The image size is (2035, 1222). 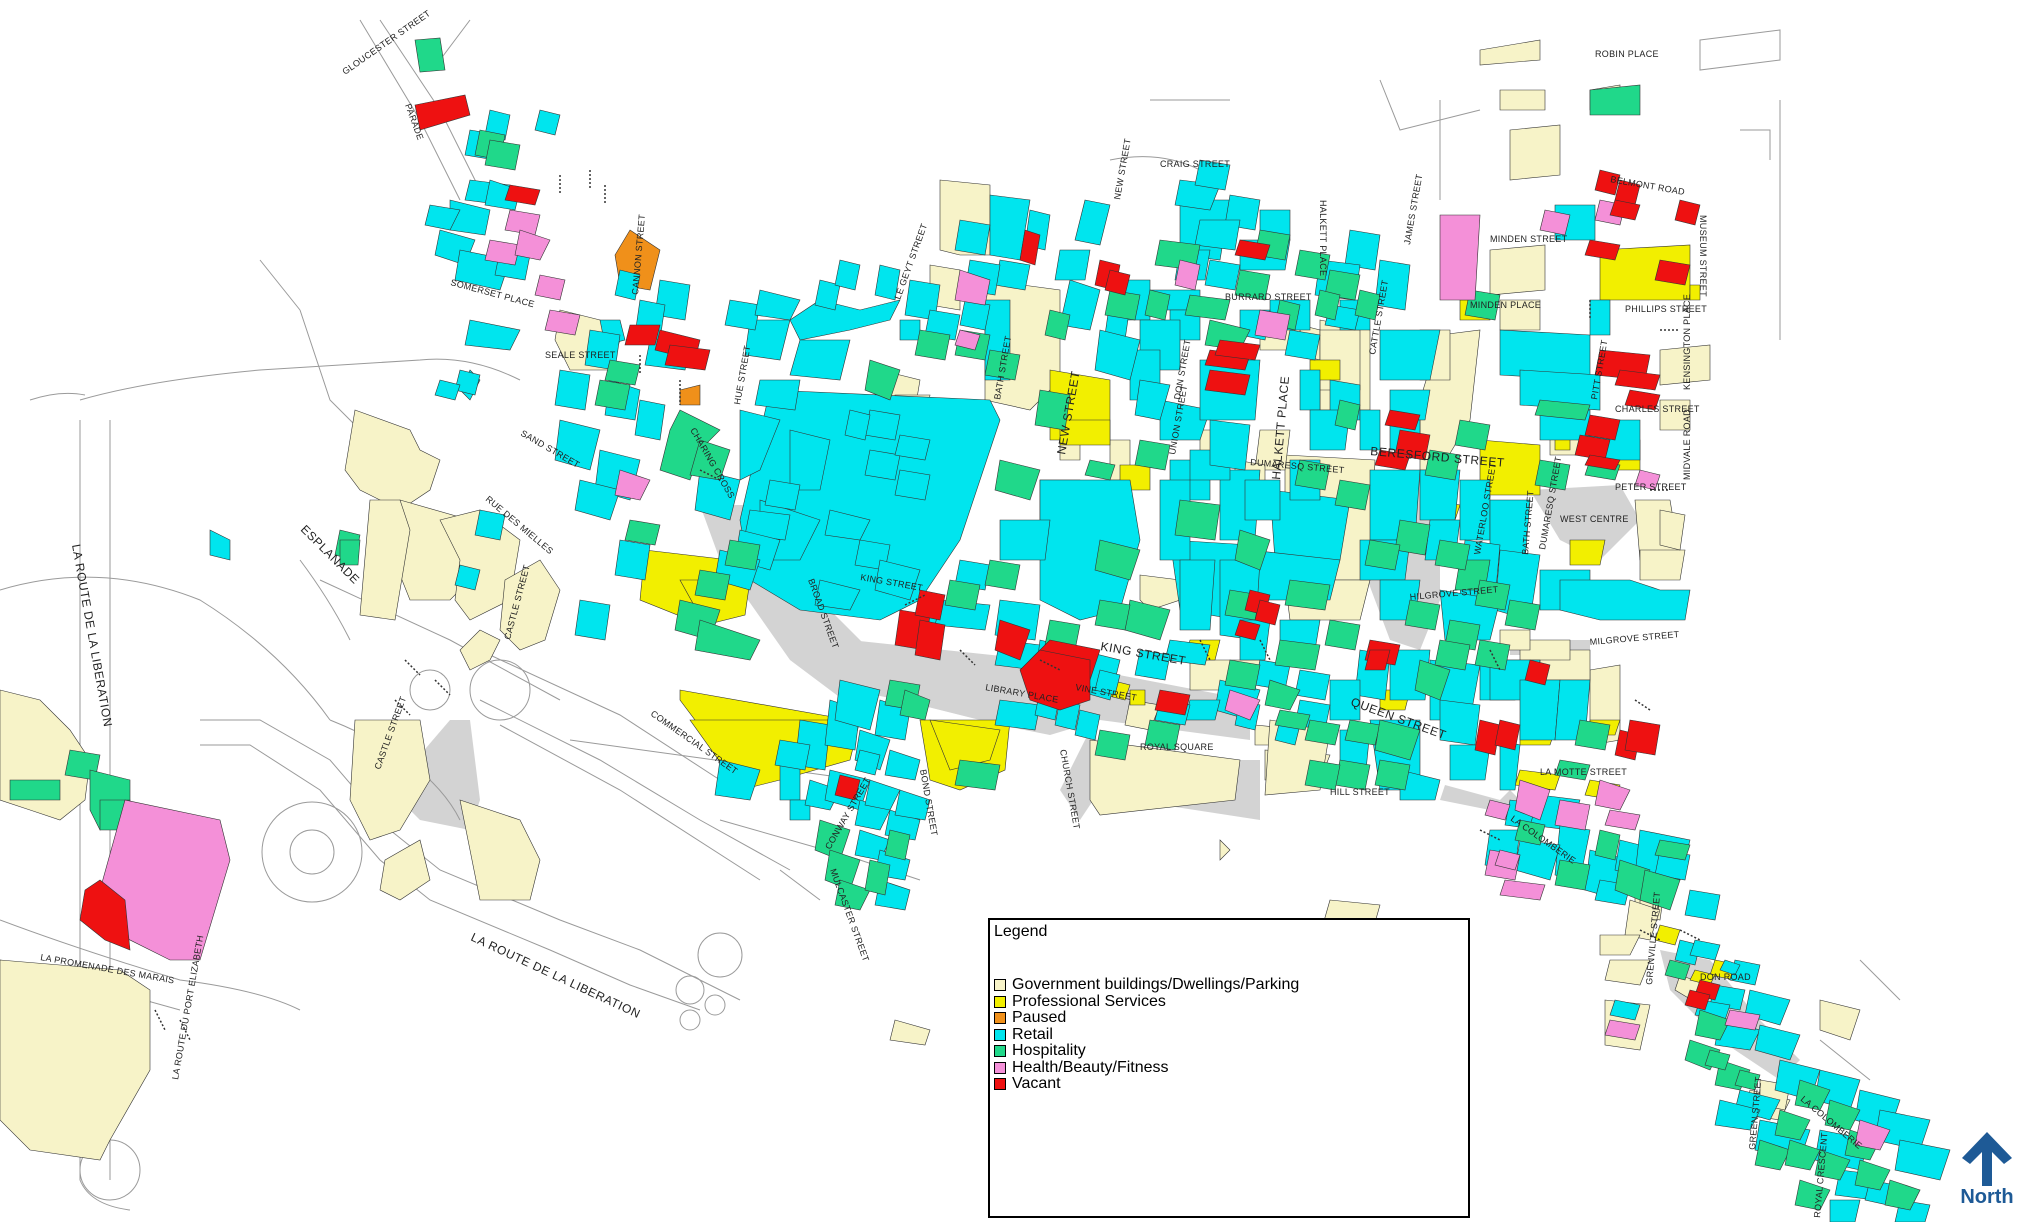 What do you see at coordinates (1268, 297) in the screenshot?
I see `label-burrard: BURRARD STREET` at bounding box center [1268, 297].